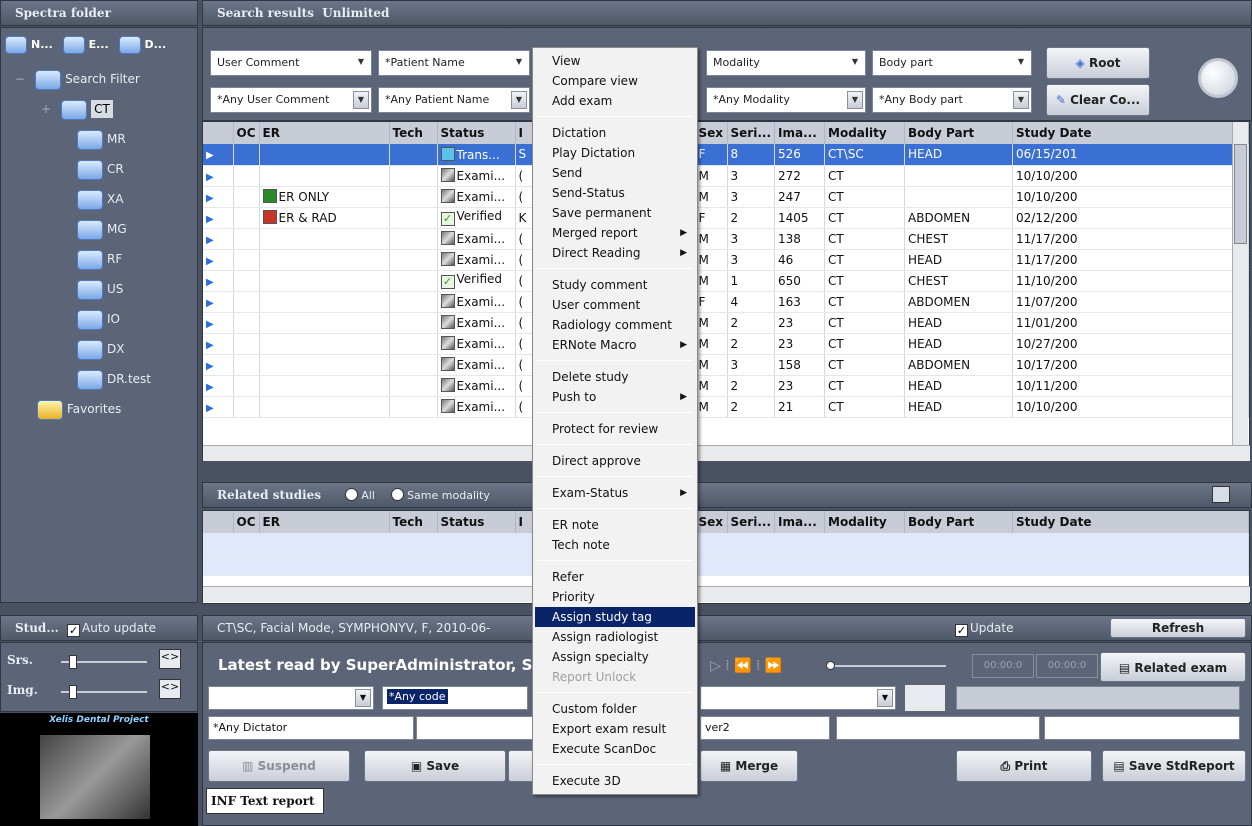  I want to click on tree-item-dr-test: DR.test, so click(106, 379).